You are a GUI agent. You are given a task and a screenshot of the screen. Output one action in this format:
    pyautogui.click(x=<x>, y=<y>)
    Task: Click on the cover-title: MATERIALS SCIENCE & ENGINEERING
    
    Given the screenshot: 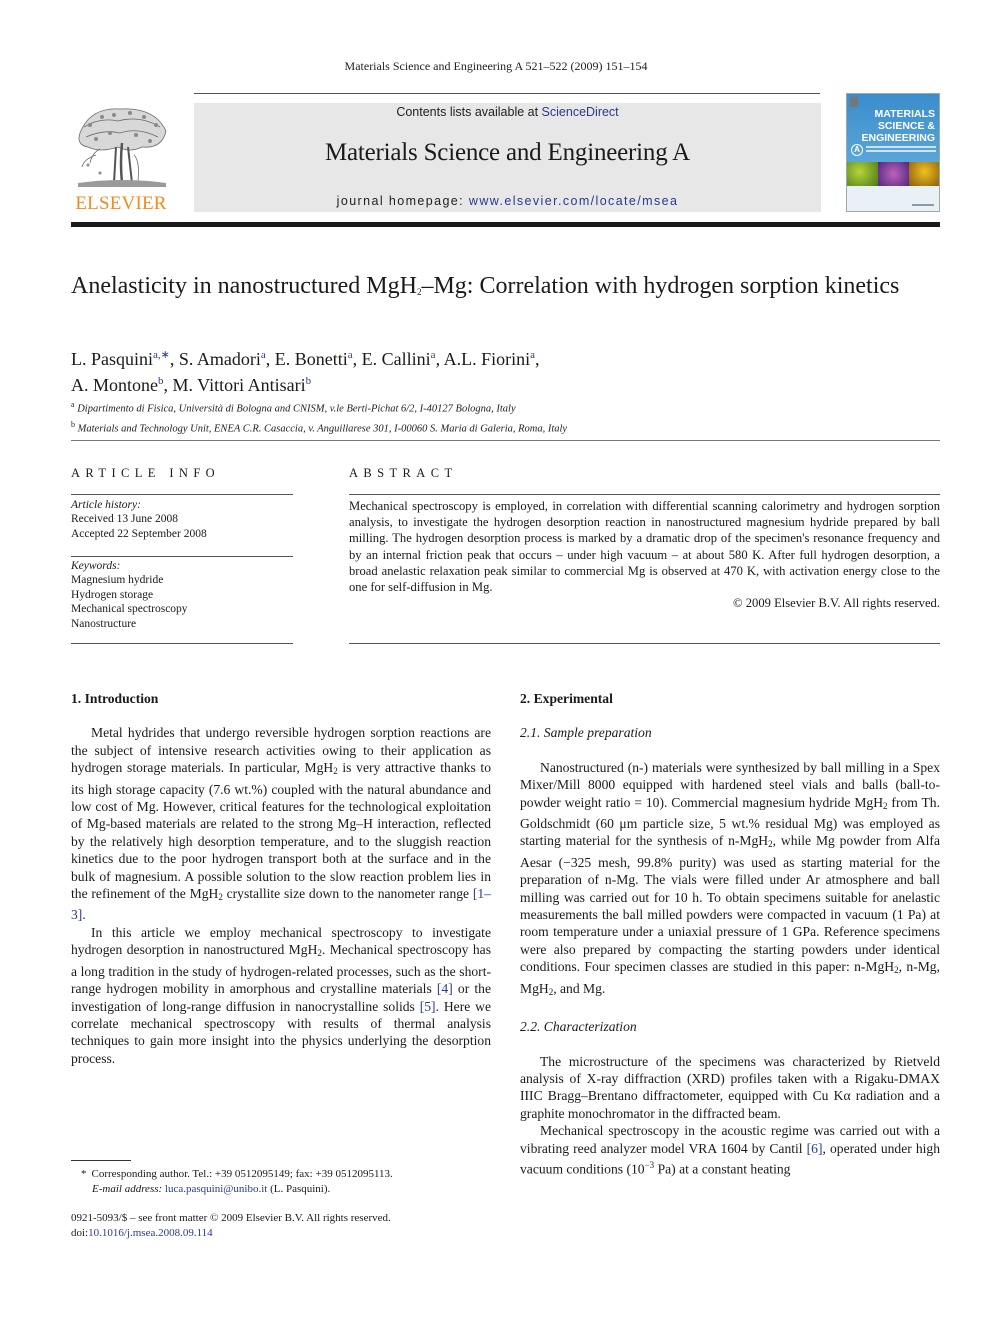 What is the action you would take?
    pyautogui.click(x=893, y=126)
    